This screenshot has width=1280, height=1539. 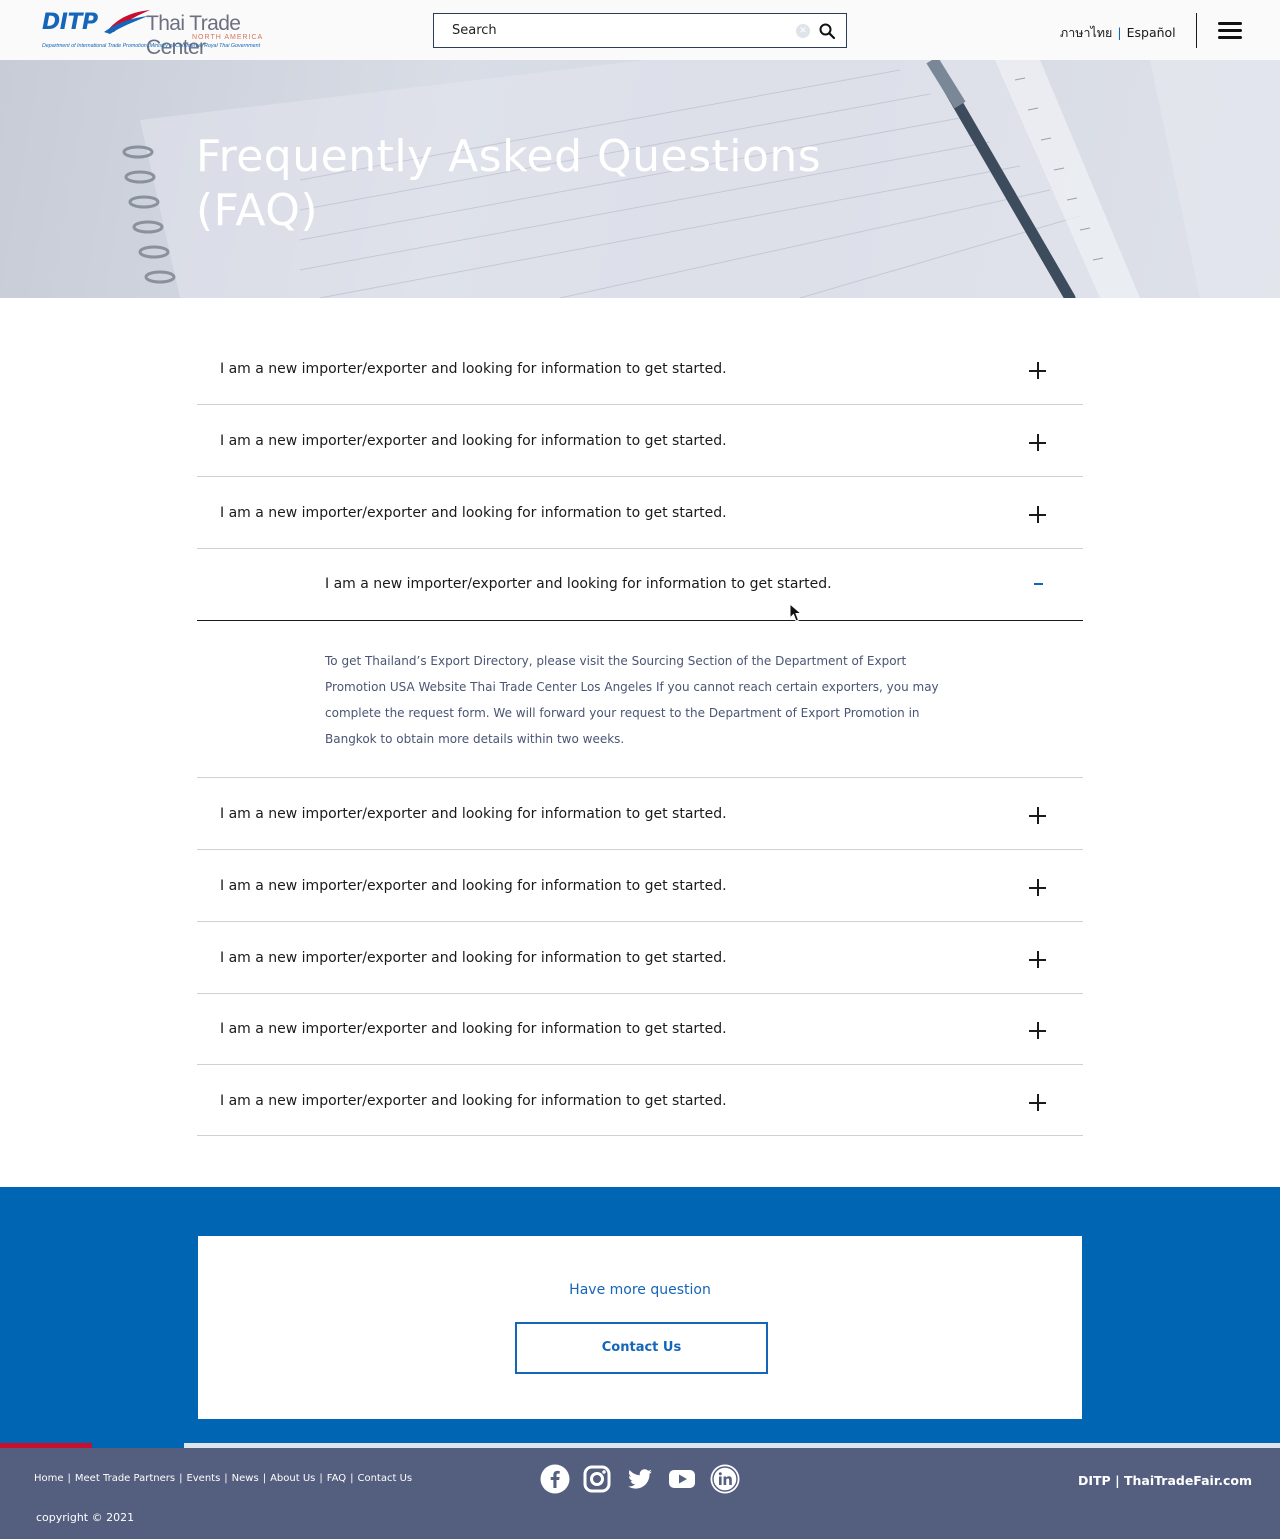 I want to click on footer-link-meet-trade-partners: Meet Trade Partners, so click(x=125, y=1478).